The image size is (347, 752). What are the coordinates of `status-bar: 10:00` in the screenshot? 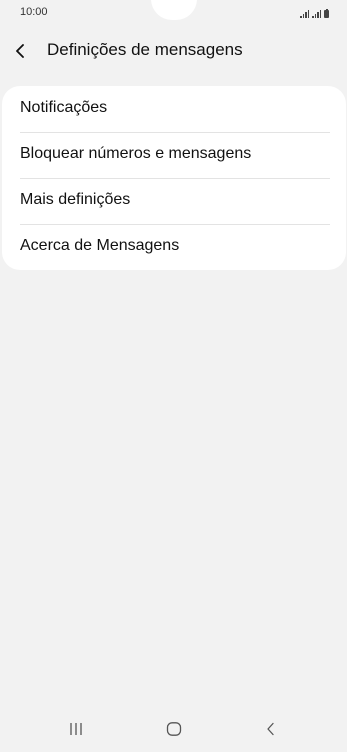 It's located at (173, 13).